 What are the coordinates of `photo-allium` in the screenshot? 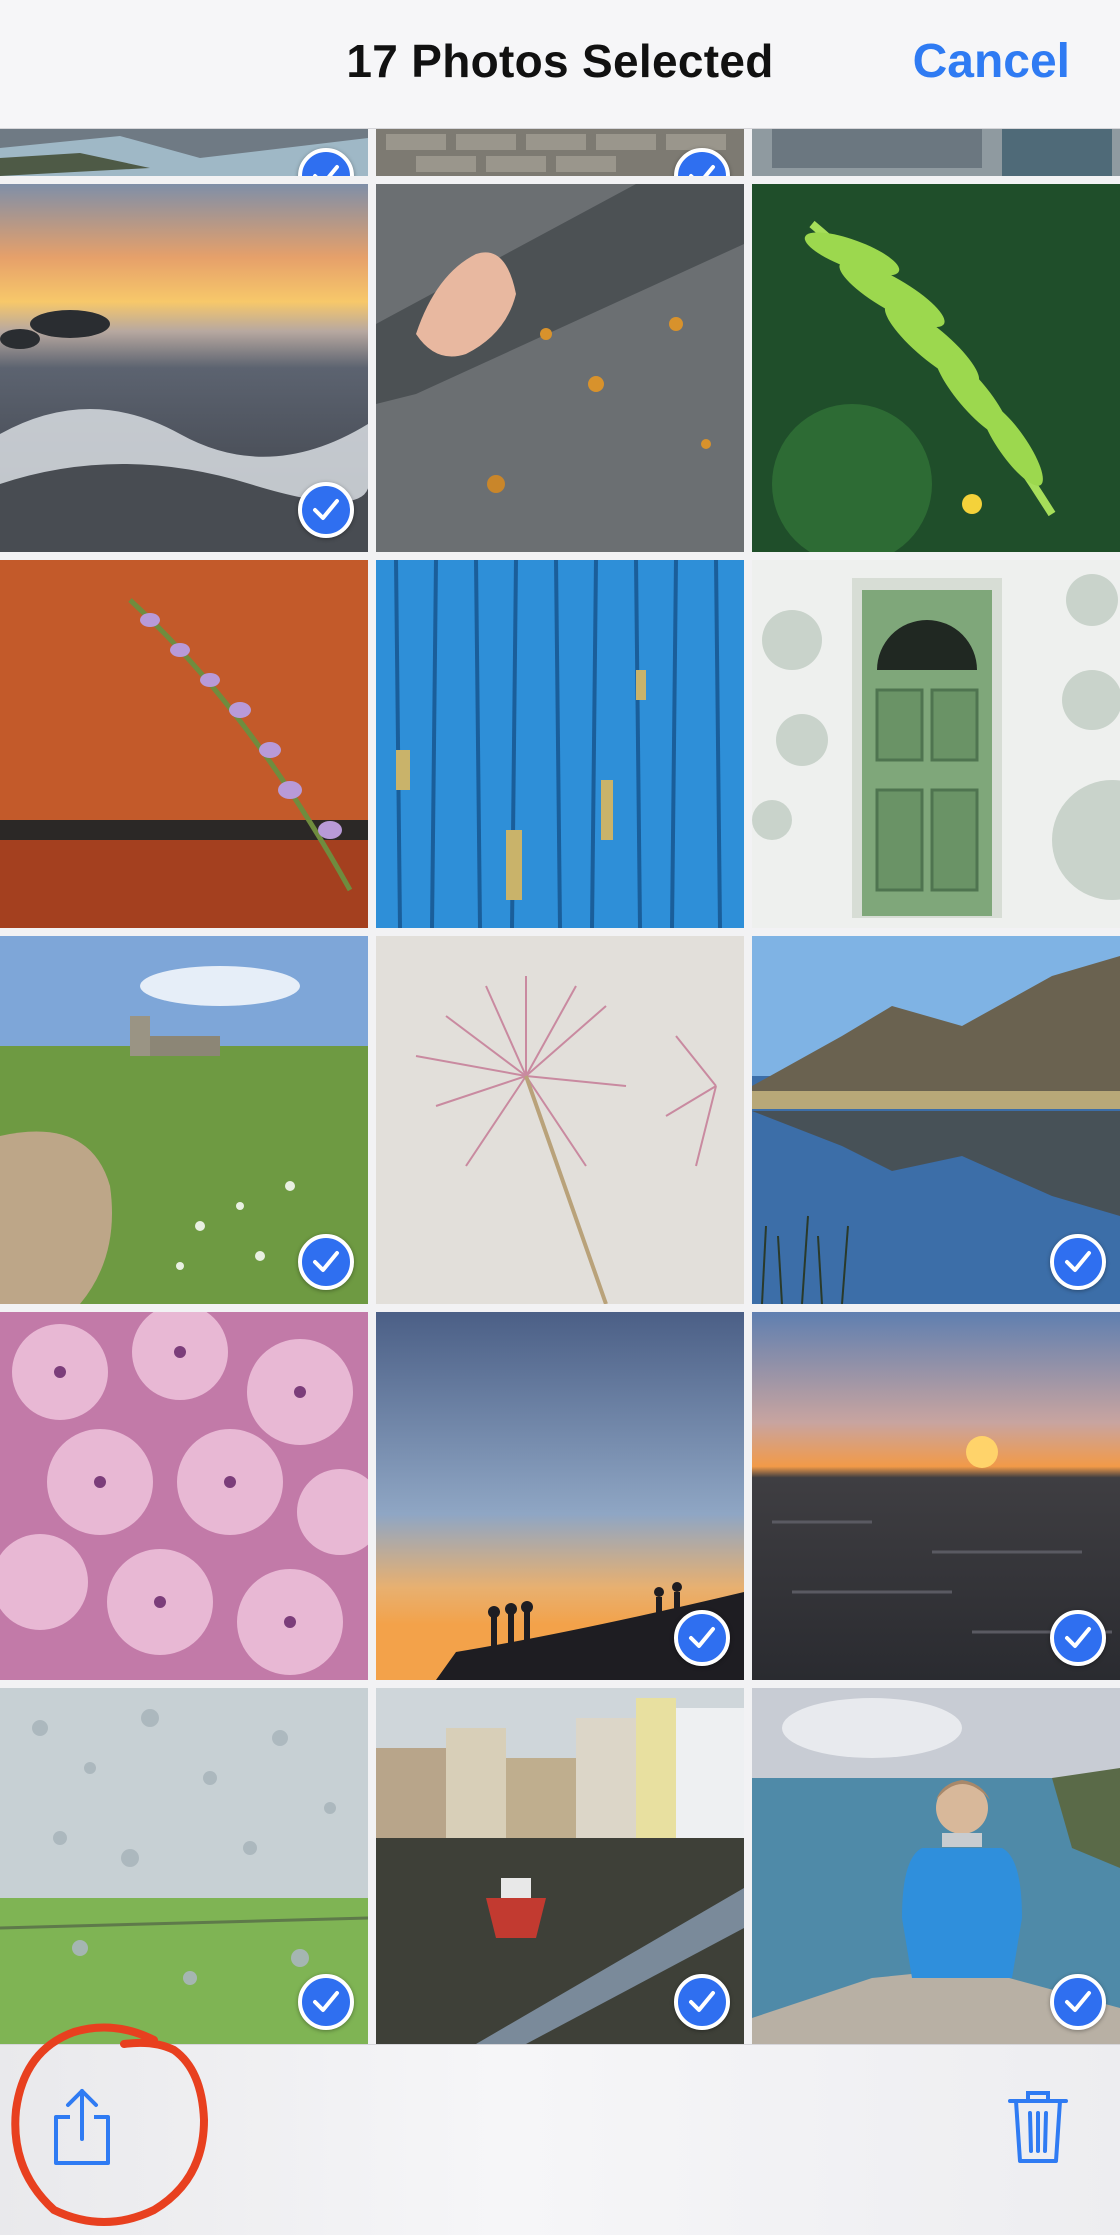 It's located at (560, 1120).